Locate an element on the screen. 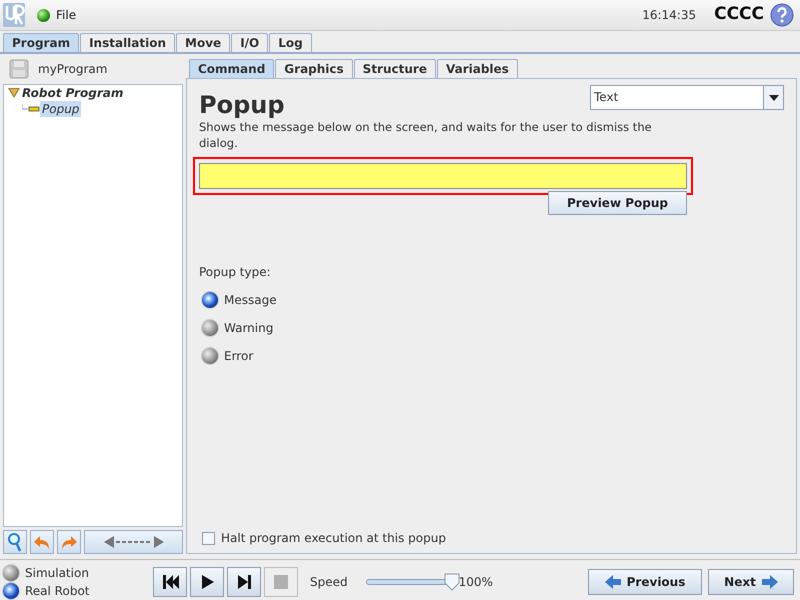  slider-thumb is located at coordinates (452, 581).